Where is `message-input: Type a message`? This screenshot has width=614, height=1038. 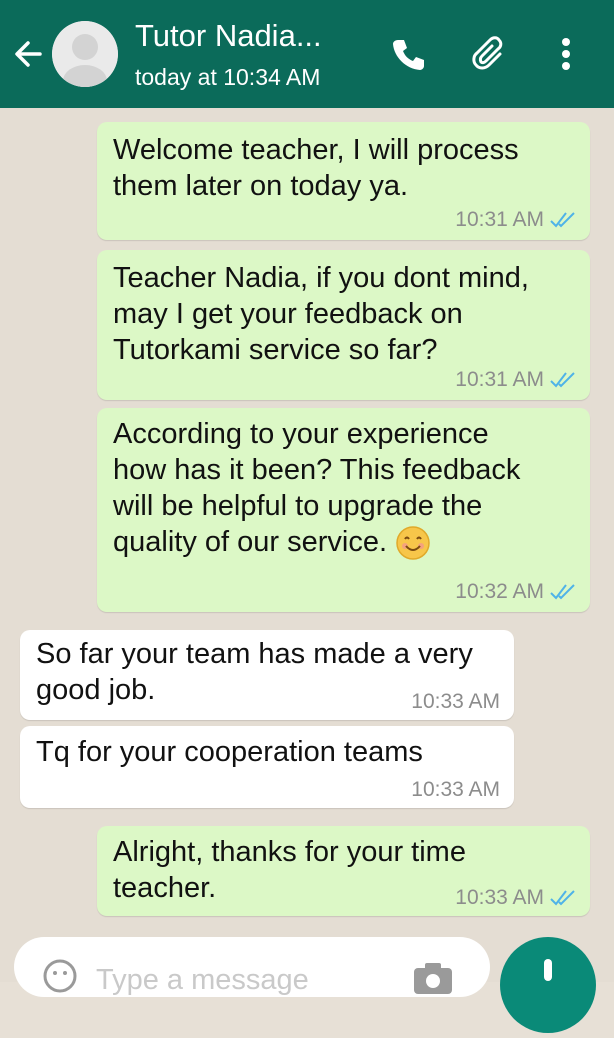 message-input: Type a message is located at coordinates (202, 980).